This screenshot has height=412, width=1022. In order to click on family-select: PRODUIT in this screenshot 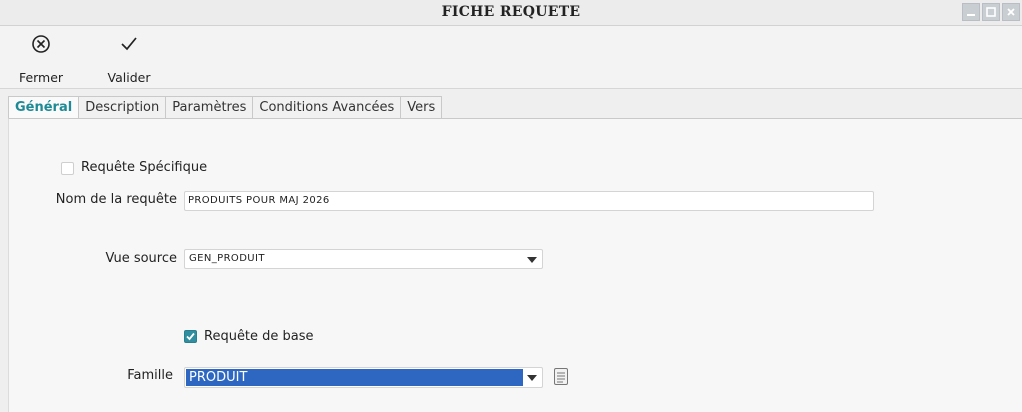, I will do `click(363, 377)`.